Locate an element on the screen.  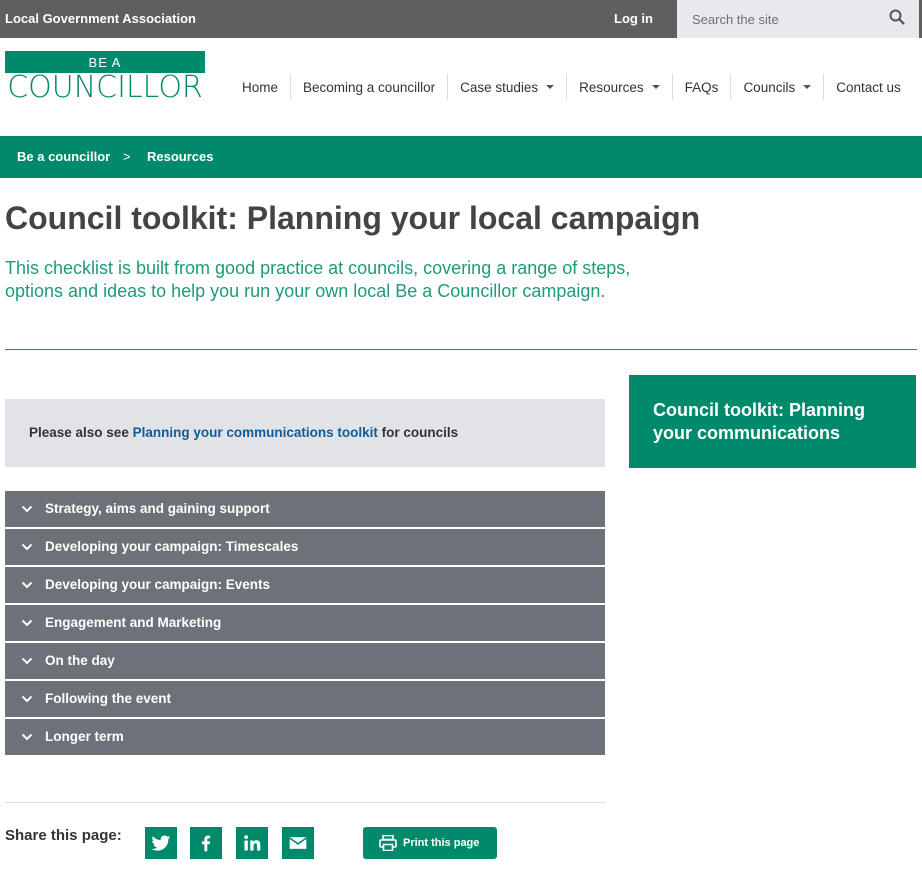
breadcrumb-item-resources: Resources is located at coordinates (180, 156).